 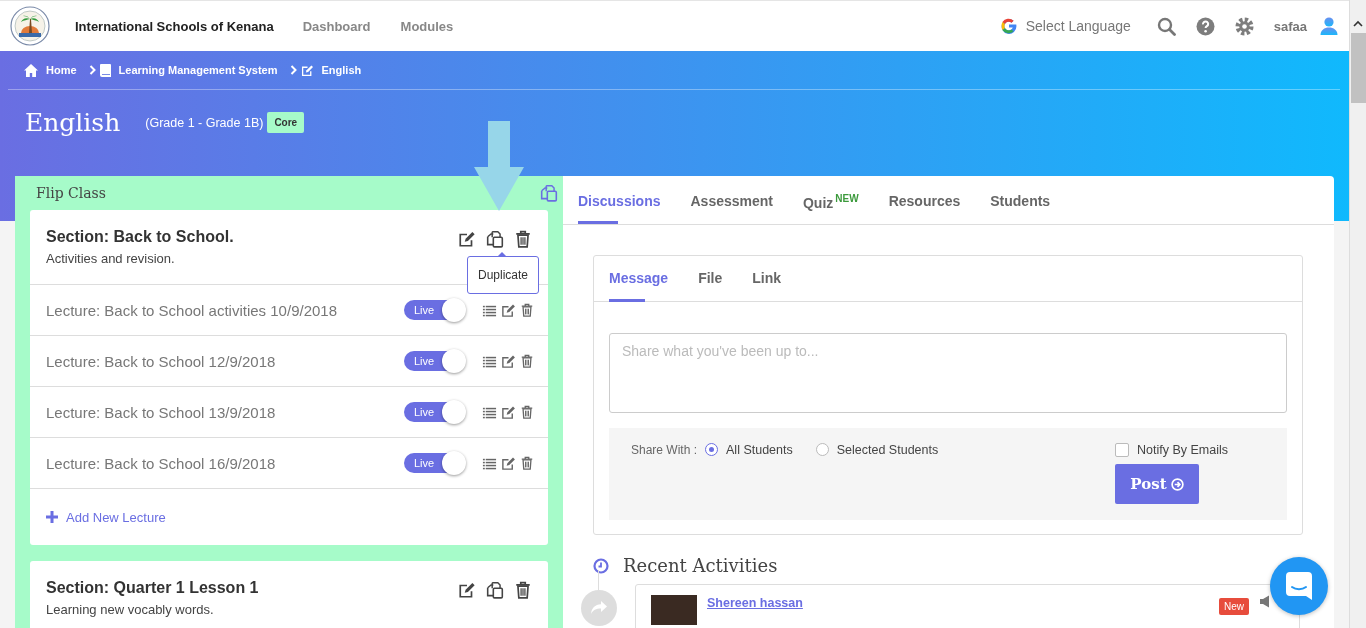 What do you see at coordinates (1157, 484) in the screenshot?
I see `post-button: Post` at bounding box center [1157, 484].